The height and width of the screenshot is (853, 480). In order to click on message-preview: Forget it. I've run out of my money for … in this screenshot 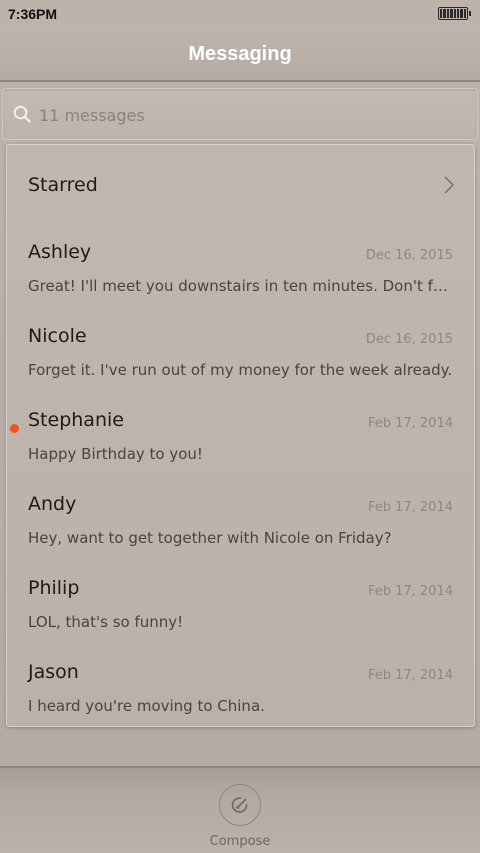, I will do `click(240, 370)`.